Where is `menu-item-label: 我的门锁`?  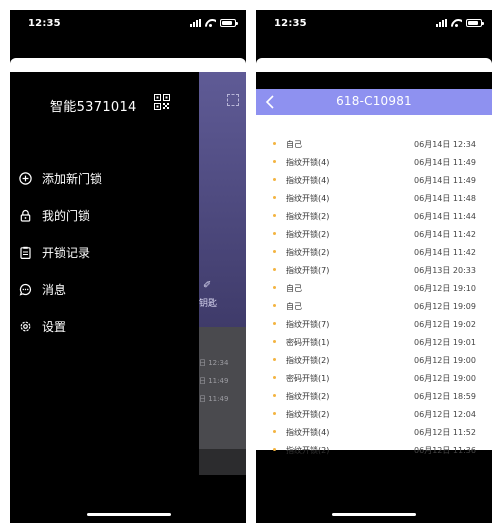 menu-item-label: 我的门锁 is located at coordinates (66, 216).